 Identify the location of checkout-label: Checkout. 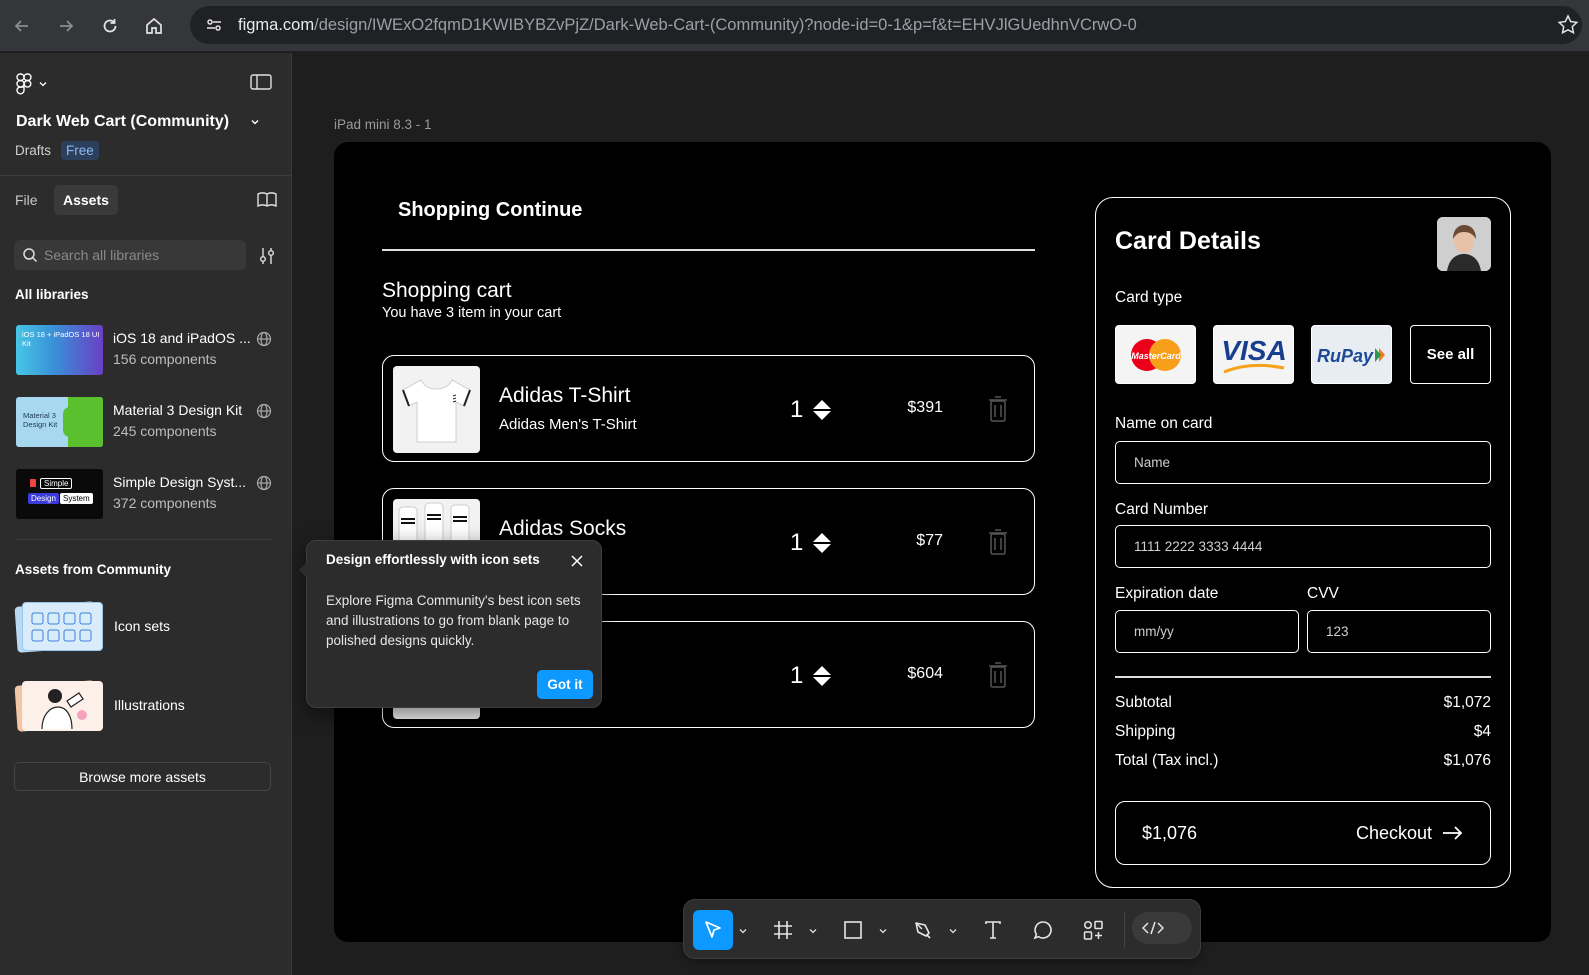
(1393, 832).